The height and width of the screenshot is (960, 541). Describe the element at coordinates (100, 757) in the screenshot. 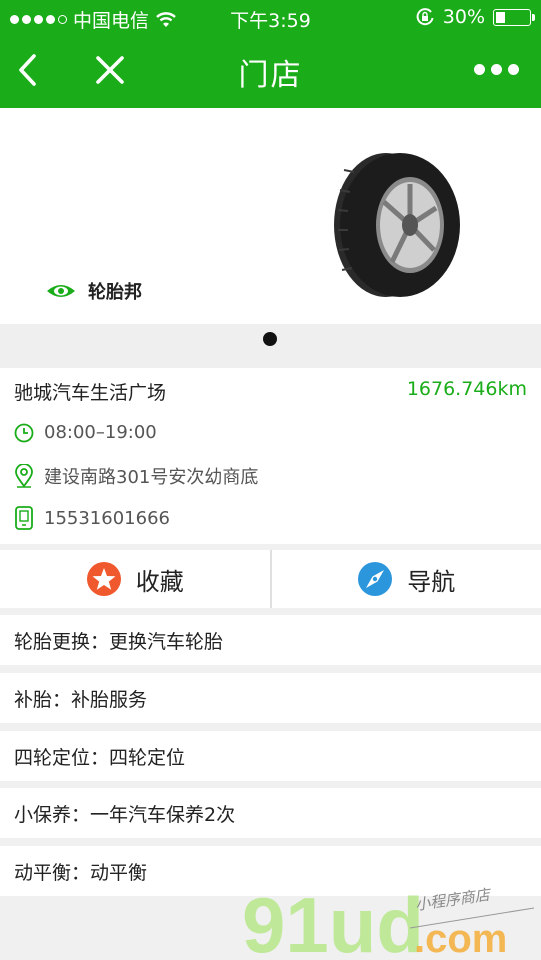

I see `service-label: 四轮定位：四轮定位` at that location.